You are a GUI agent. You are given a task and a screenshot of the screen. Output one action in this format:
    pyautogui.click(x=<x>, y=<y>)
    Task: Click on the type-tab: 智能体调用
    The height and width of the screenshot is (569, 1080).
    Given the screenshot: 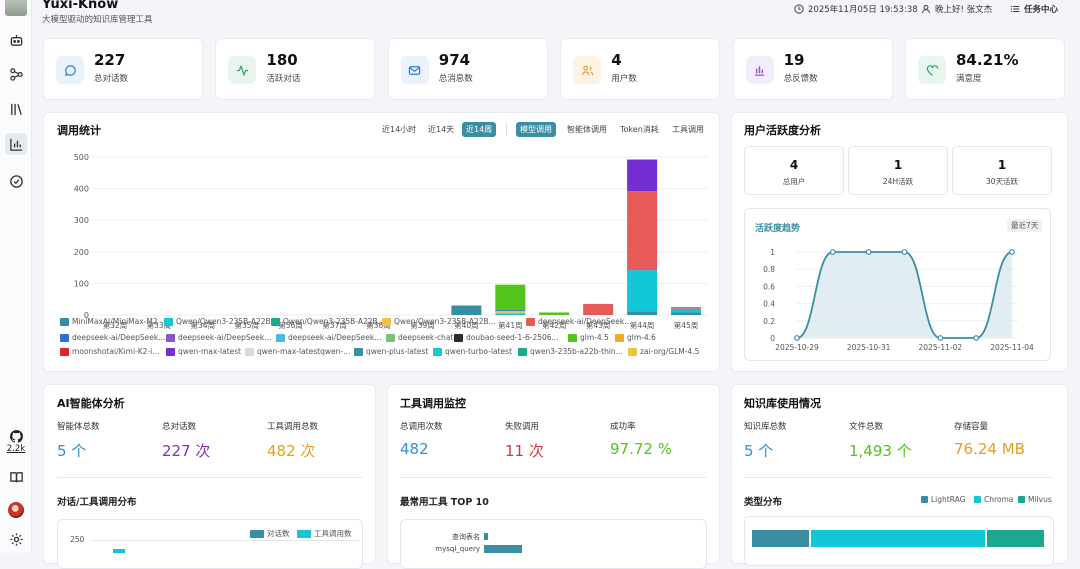 What is the action you would take?
    pyautogui.click(x=587, y=129)
    